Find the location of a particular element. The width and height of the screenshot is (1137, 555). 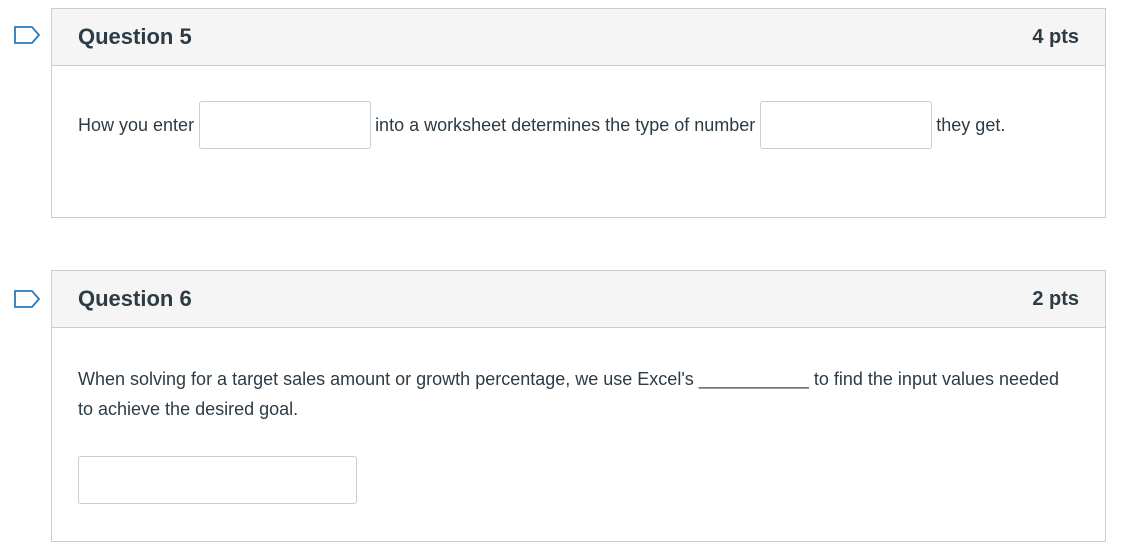

blank-1-input is located at coordinates (285, 125).